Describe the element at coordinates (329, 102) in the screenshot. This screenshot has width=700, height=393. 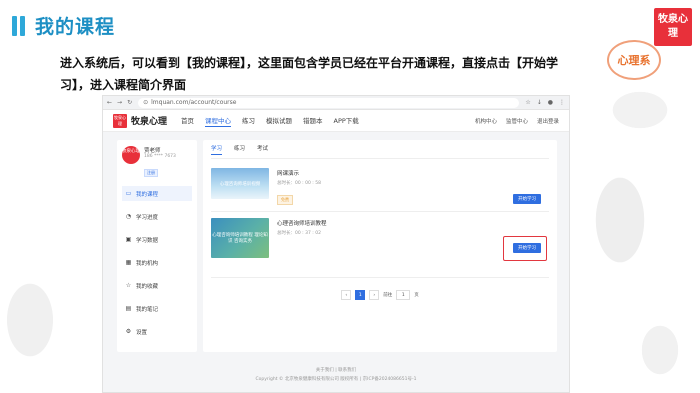
I see `address-bar: ⊙ lmquan.com/account/course` at that location.